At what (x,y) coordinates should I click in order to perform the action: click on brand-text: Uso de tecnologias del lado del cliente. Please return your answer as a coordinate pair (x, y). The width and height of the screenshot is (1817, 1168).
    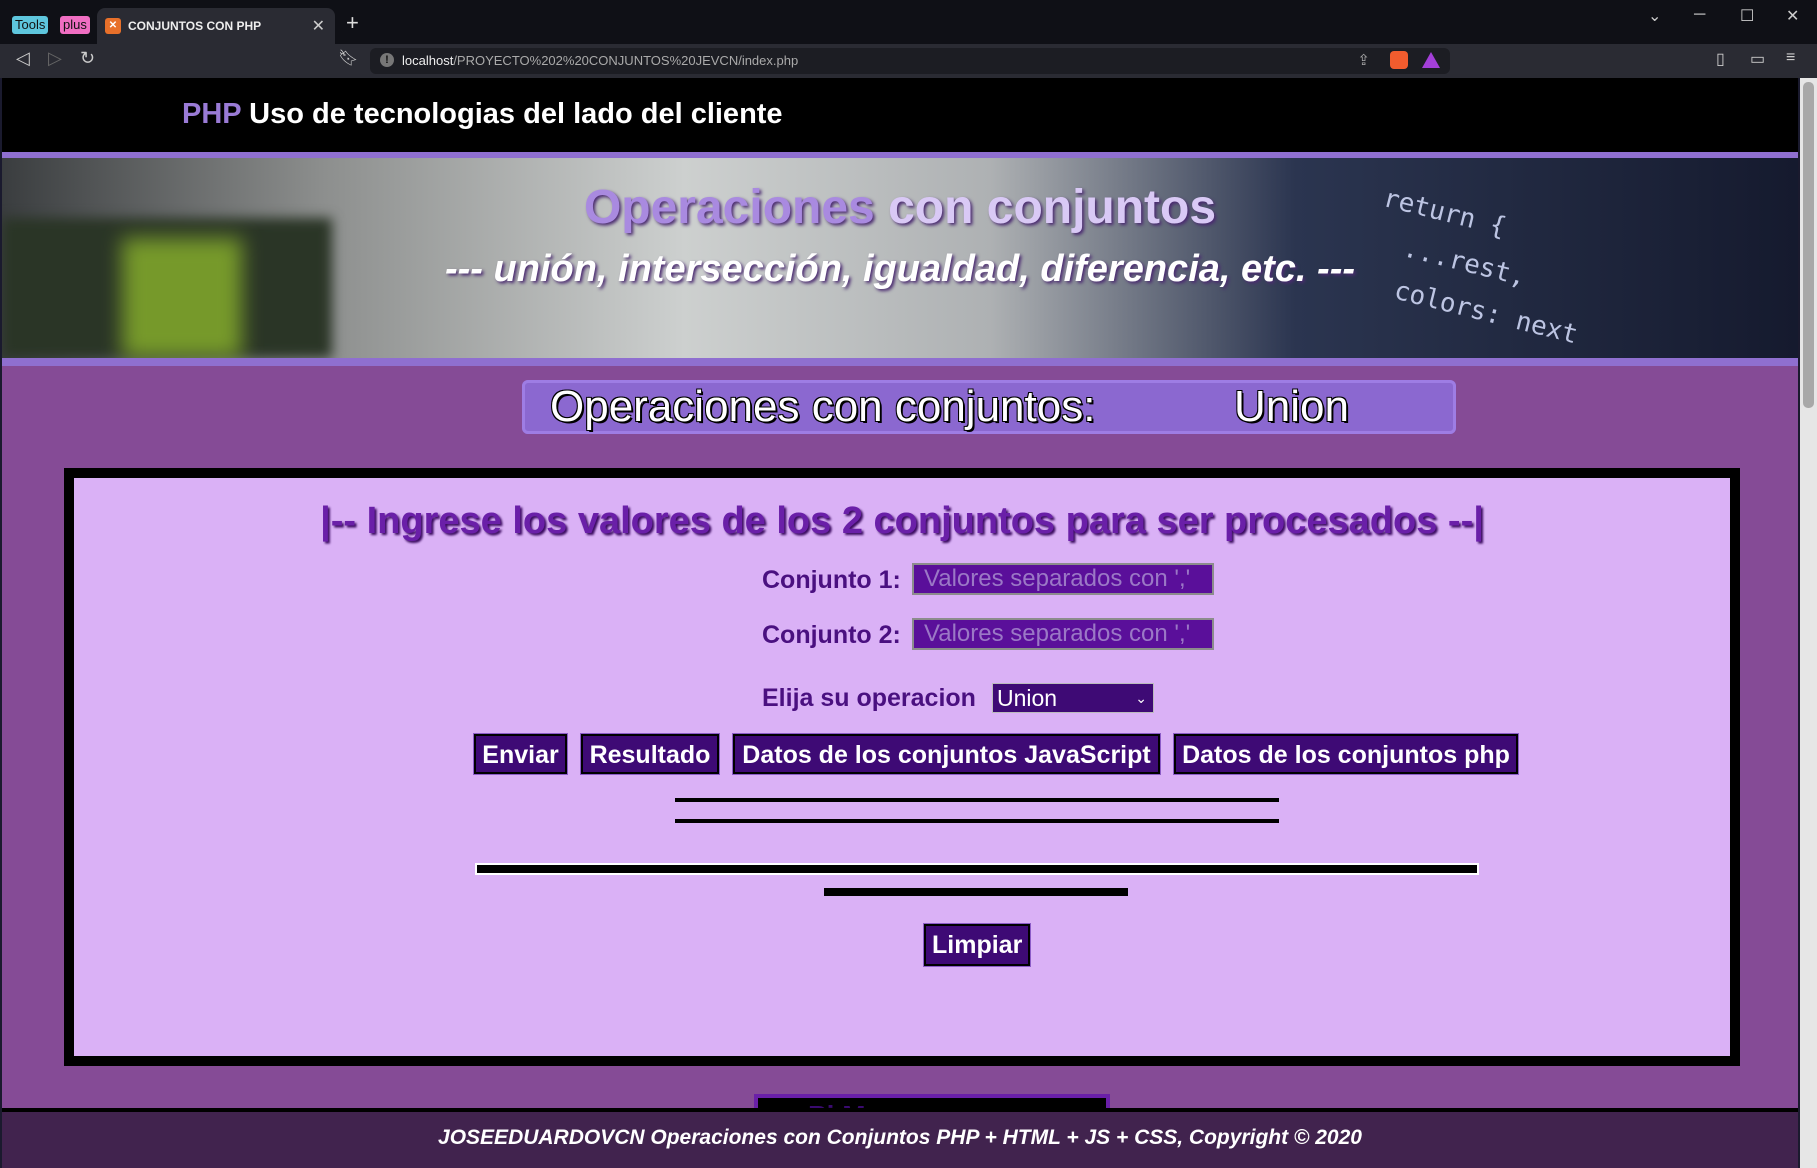
    Looking at the image, I should click on (512, 114).